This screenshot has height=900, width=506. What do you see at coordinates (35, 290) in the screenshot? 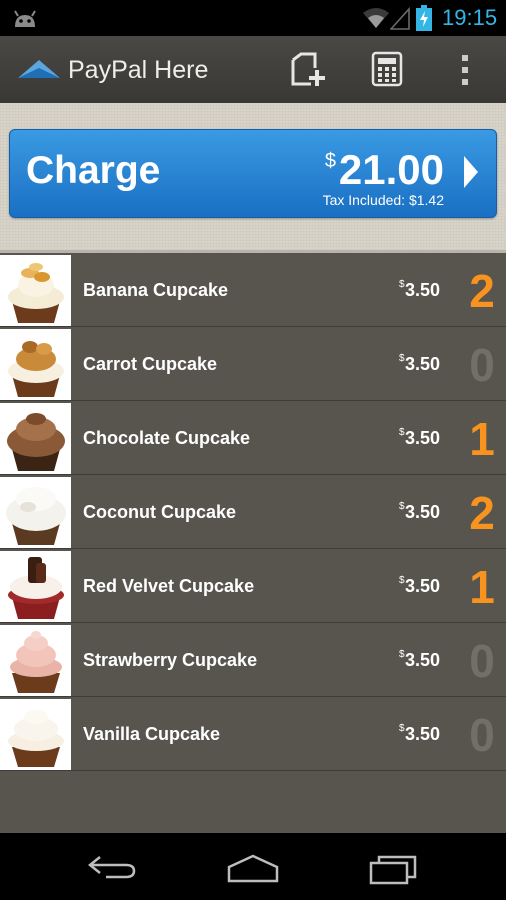
I see `banana-cupcake-image` at bounding box center [35, 290].